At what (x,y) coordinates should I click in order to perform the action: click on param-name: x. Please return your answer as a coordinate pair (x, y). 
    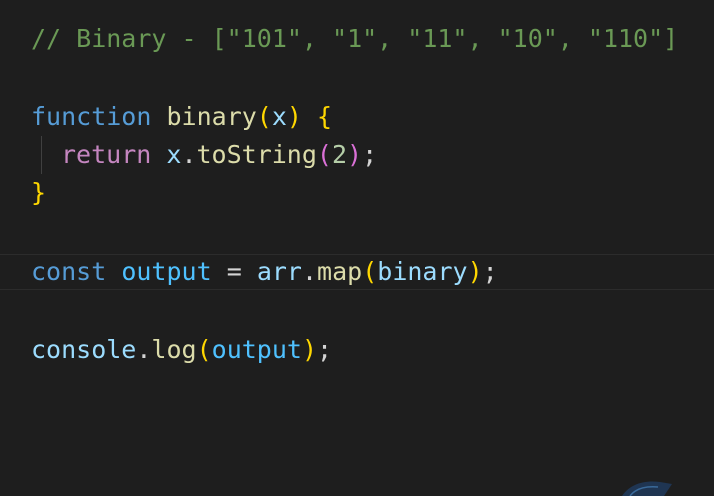
    Looking at the image, I should click on (279, 116).